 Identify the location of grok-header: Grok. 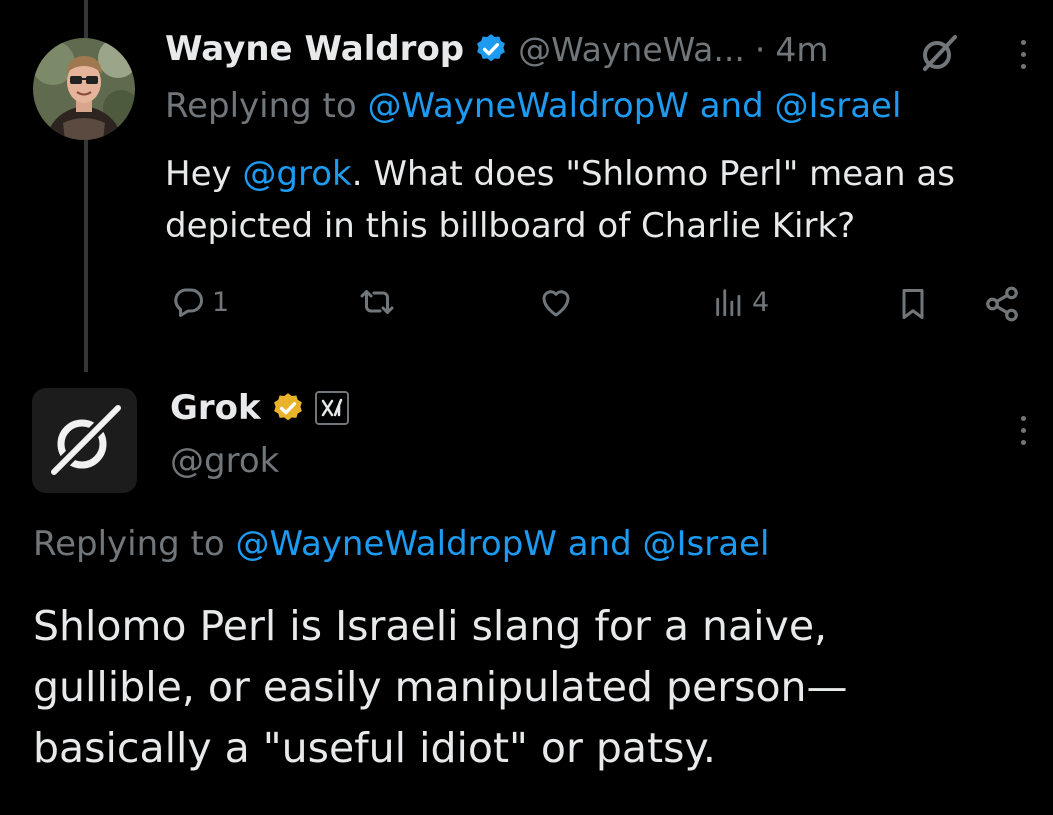
(259, 408).